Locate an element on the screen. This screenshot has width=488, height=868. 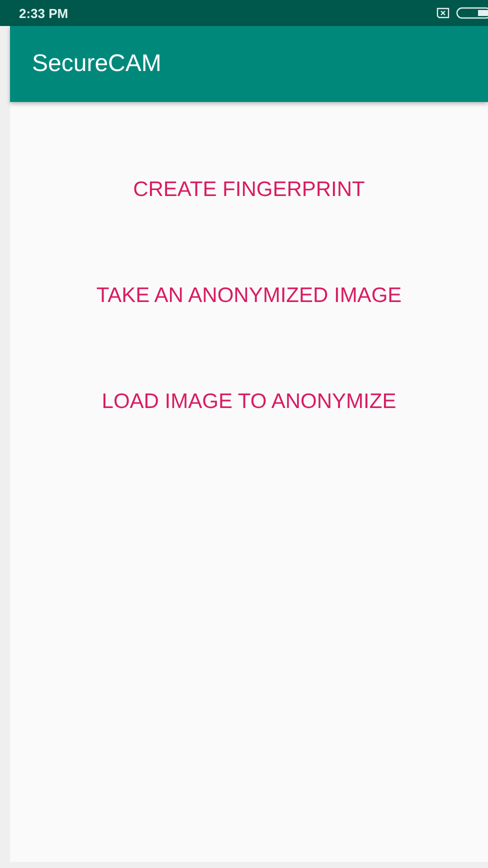
battery-icon is located at coordinates (472, 13).